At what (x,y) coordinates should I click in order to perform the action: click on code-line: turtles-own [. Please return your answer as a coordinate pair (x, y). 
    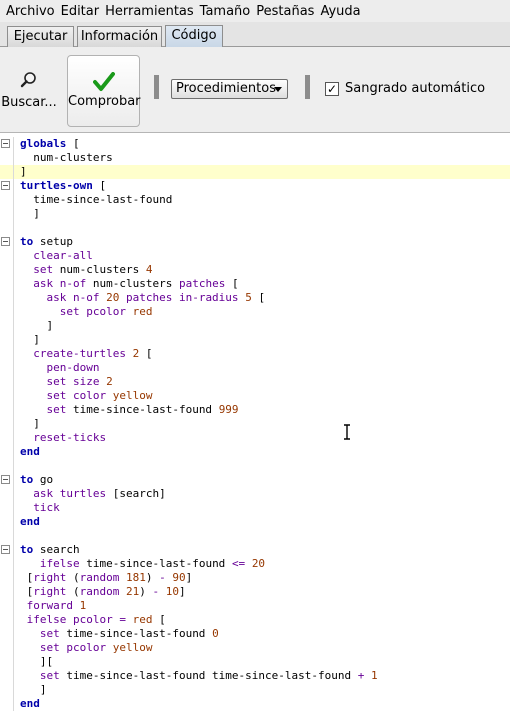
    Looking at the image, I should click on (255, 186).